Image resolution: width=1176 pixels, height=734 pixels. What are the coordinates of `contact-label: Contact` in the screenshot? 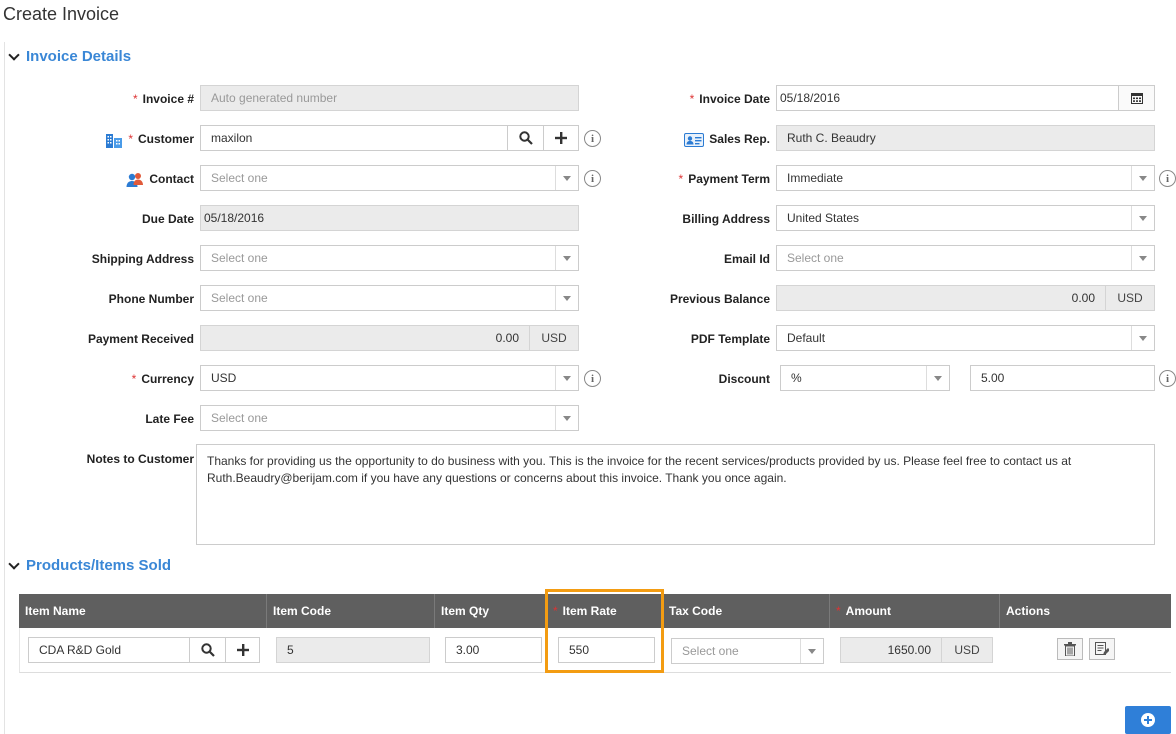 It's located at (160, 180).